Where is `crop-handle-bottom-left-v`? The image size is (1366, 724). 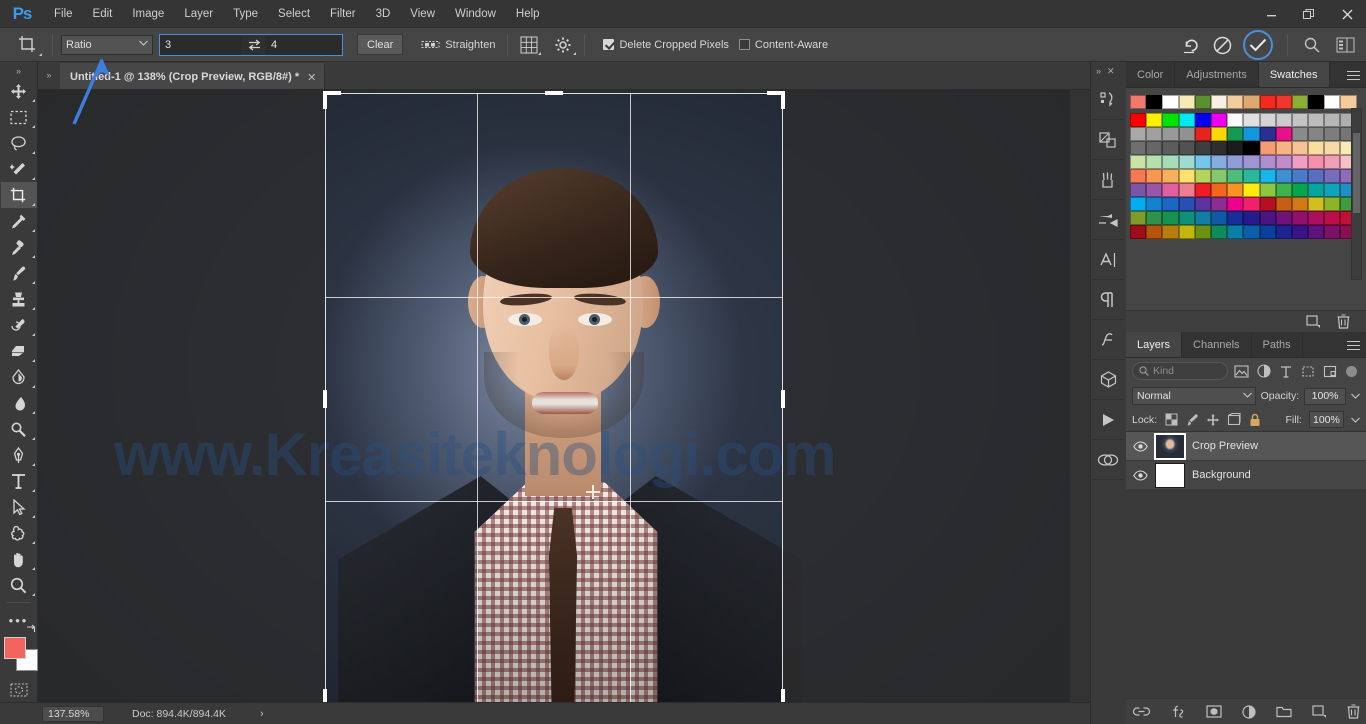
crop-handle-bottom-left-v is located at coordinates (325, 695).